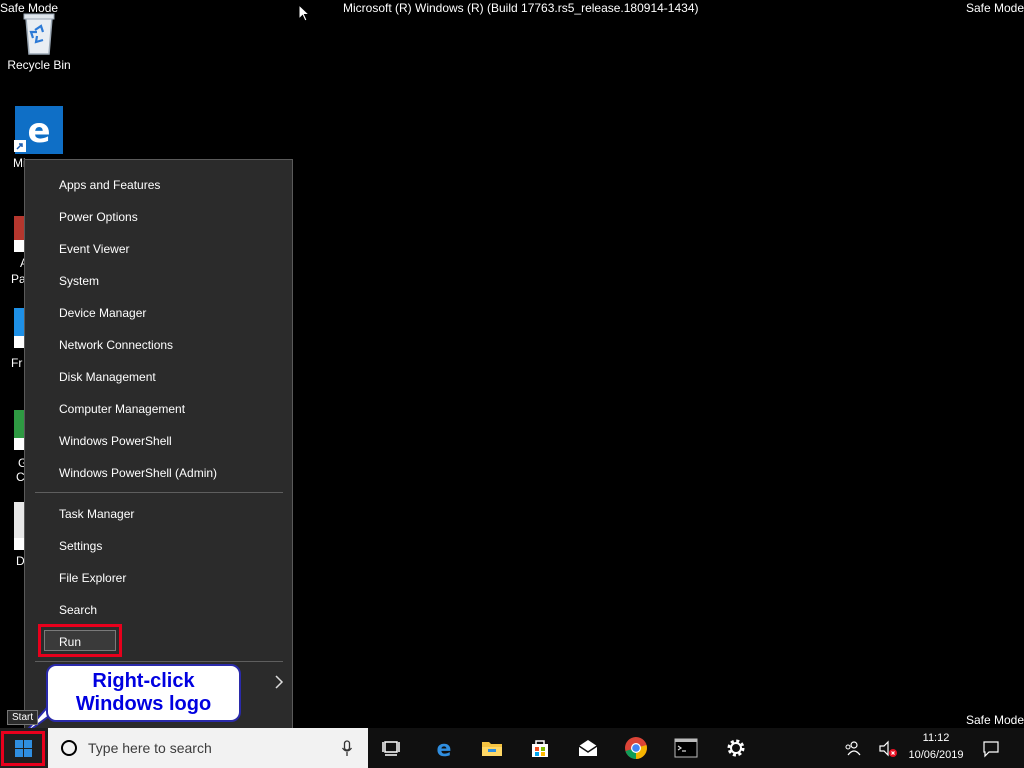  What do you see at coordinates (347, 748) in the screenshot?
I see `microphone-icon` at bounding box center [347, 748].